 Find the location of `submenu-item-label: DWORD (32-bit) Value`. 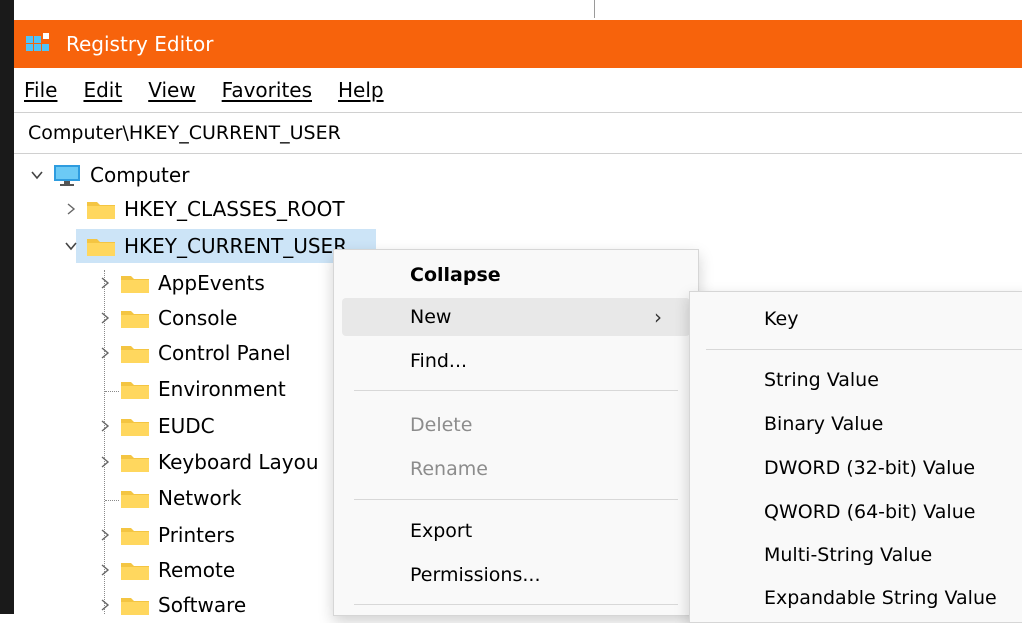

submenu-item-label: DWORD (32-bit) Value is located at coordinates (870, 468).